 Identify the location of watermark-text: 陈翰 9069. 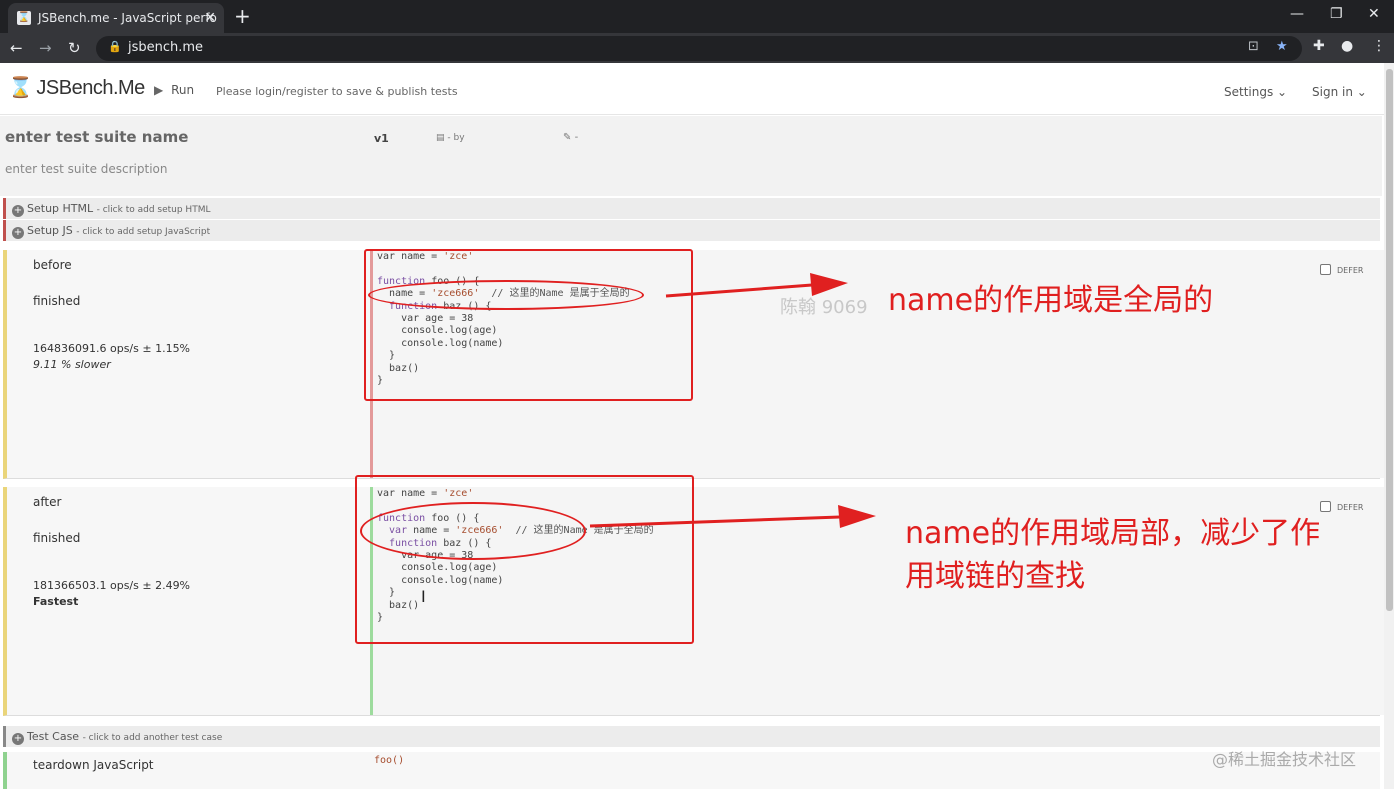
(824, 307).